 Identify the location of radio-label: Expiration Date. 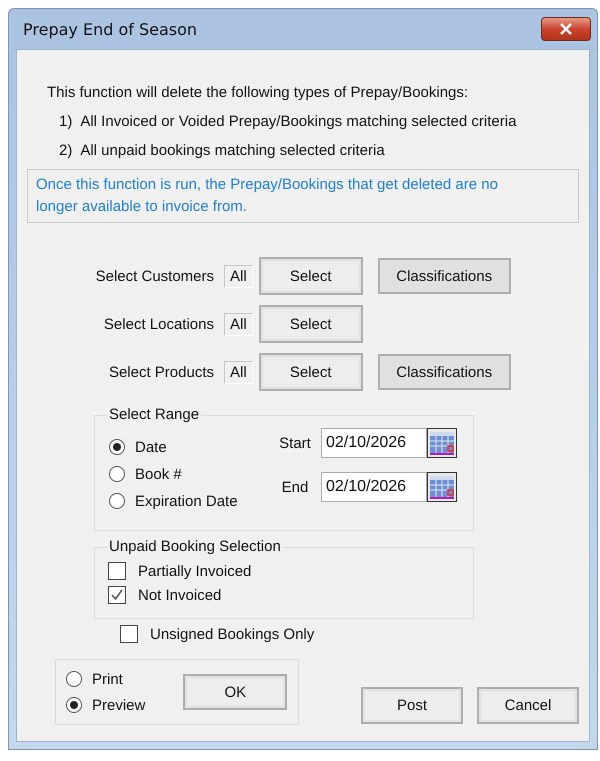
(186, 501).